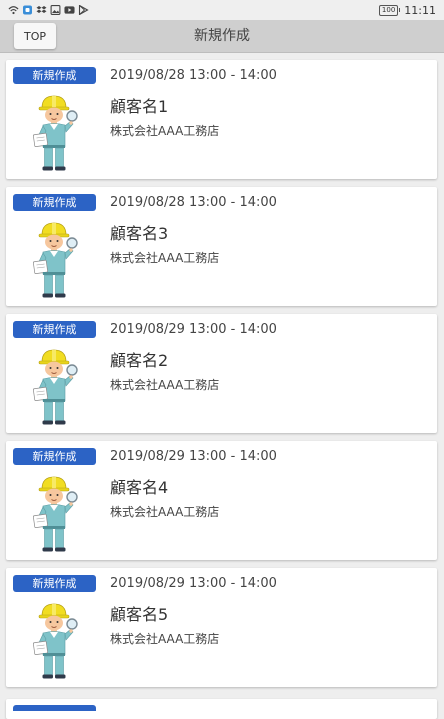 The image size is (444, 719). Describe the element at coordinates (54, 708) in the screenshot. I see `status-badge-partial` at that location.